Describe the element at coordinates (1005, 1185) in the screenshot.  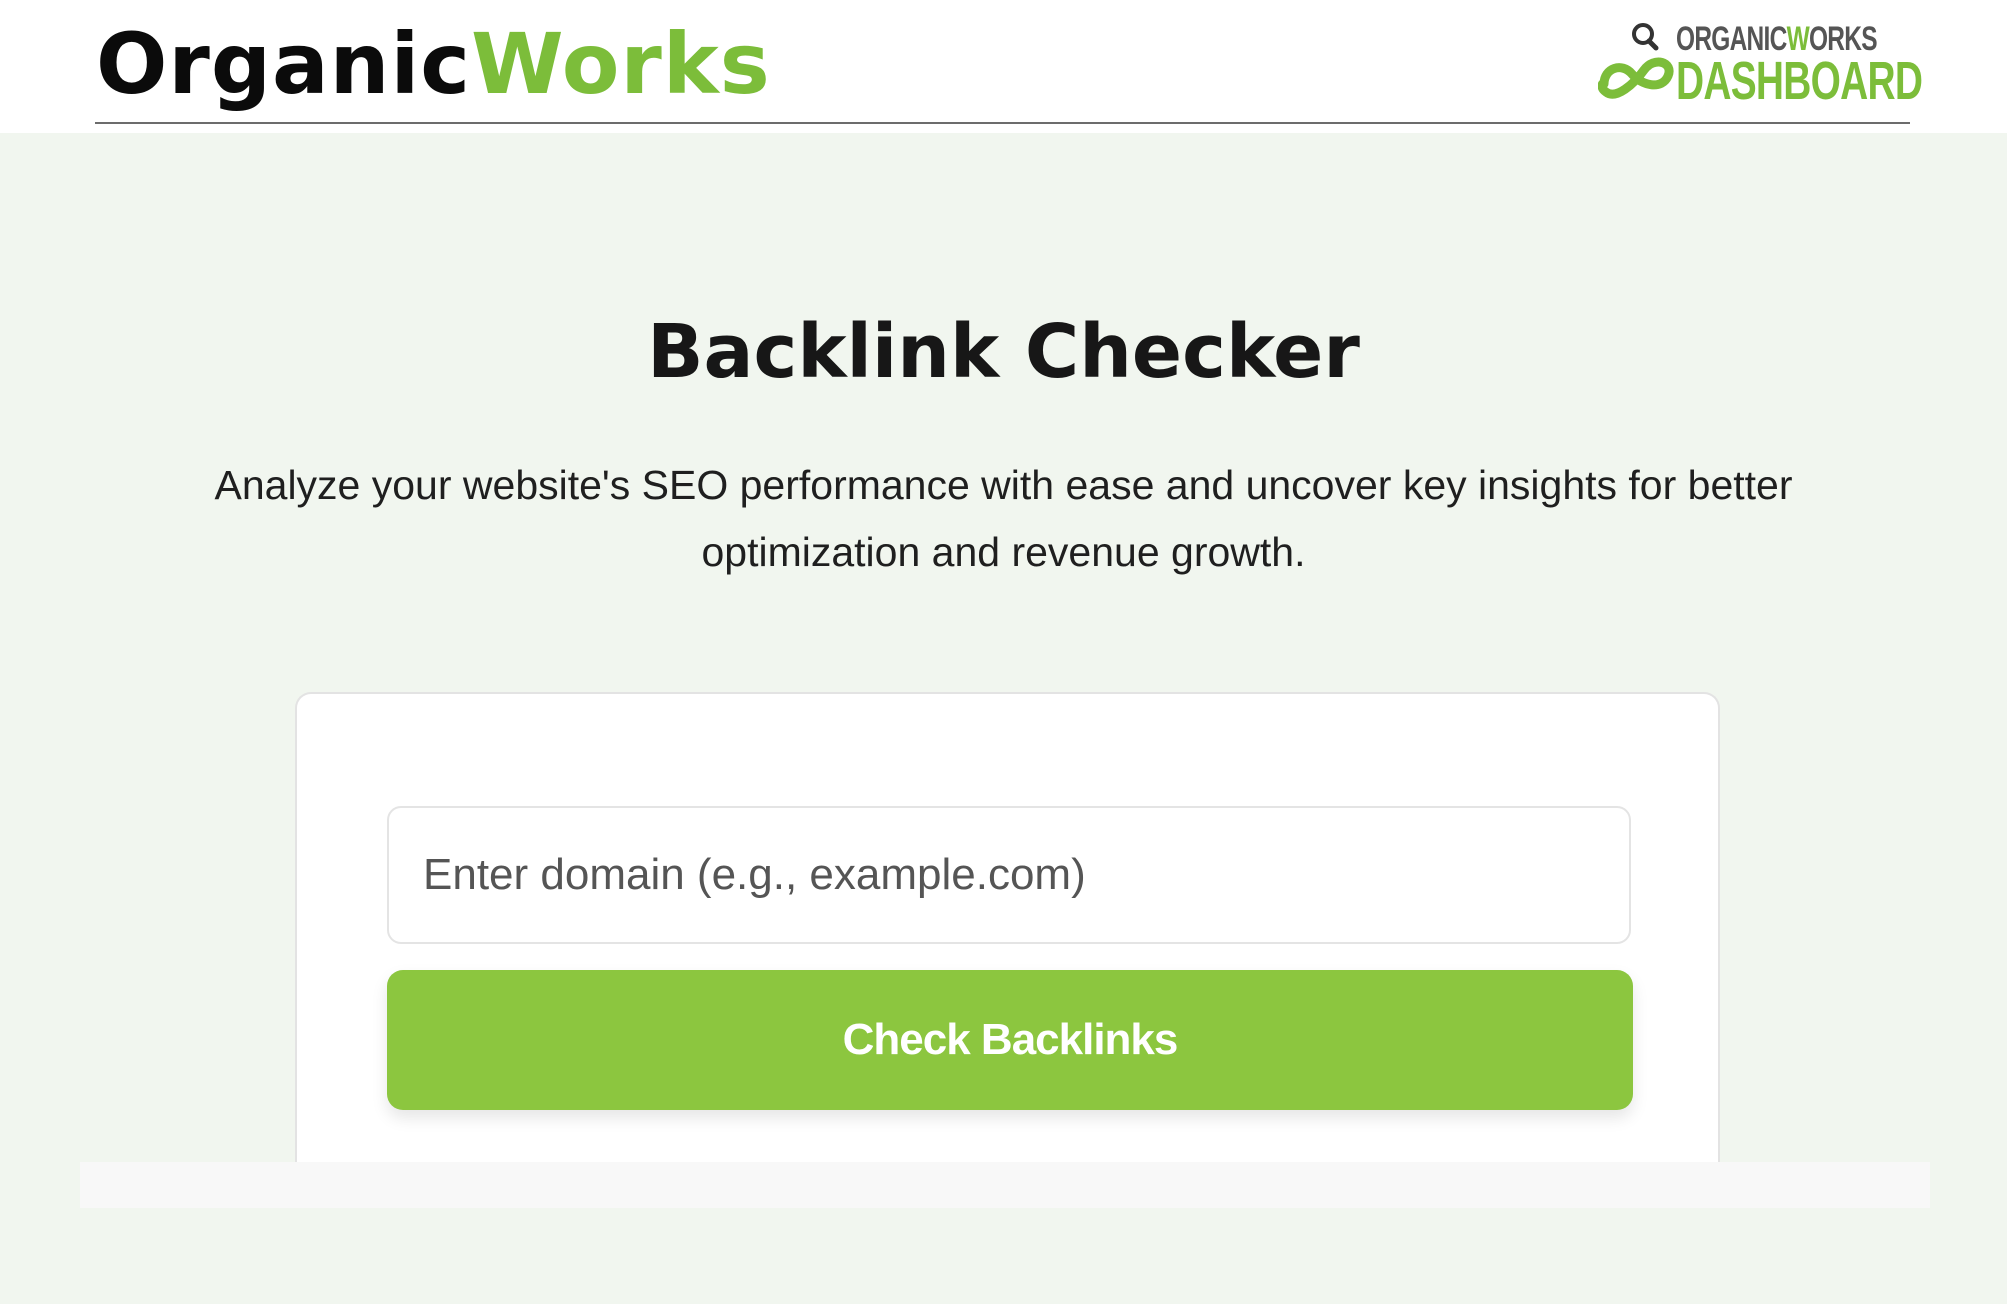
I see `bottom-divider-strip` at that location.